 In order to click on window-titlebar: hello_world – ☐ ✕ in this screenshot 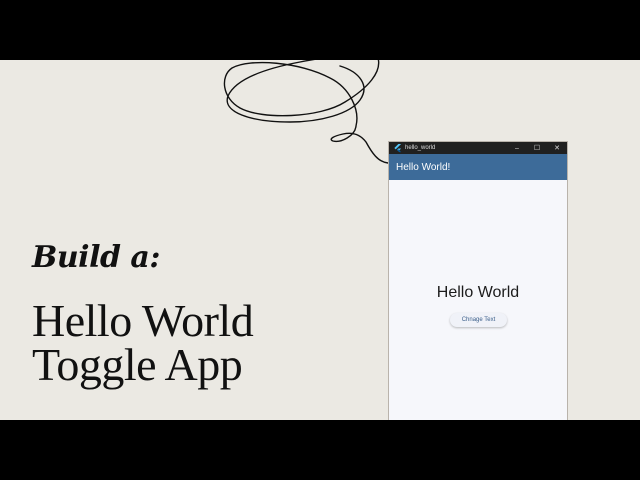, I will do `click(478, 148)`.